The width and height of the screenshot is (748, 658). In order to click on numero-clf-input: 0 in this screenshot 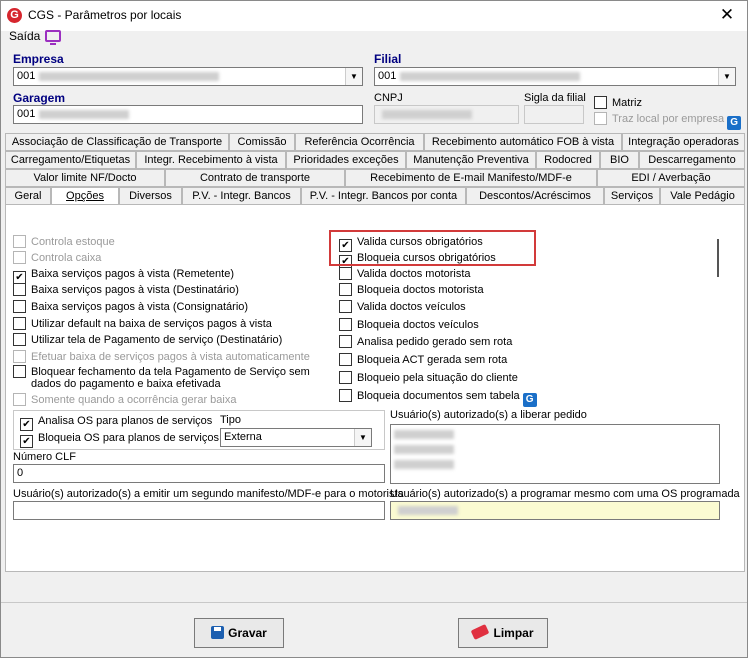, I will do `click(199, 473)`.